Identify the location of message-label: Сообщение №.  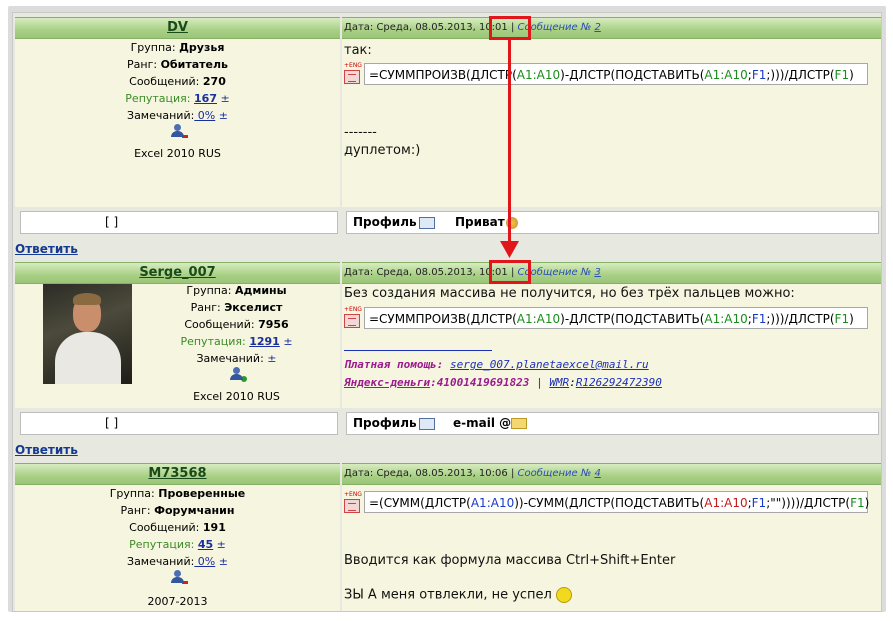
(554, 473).